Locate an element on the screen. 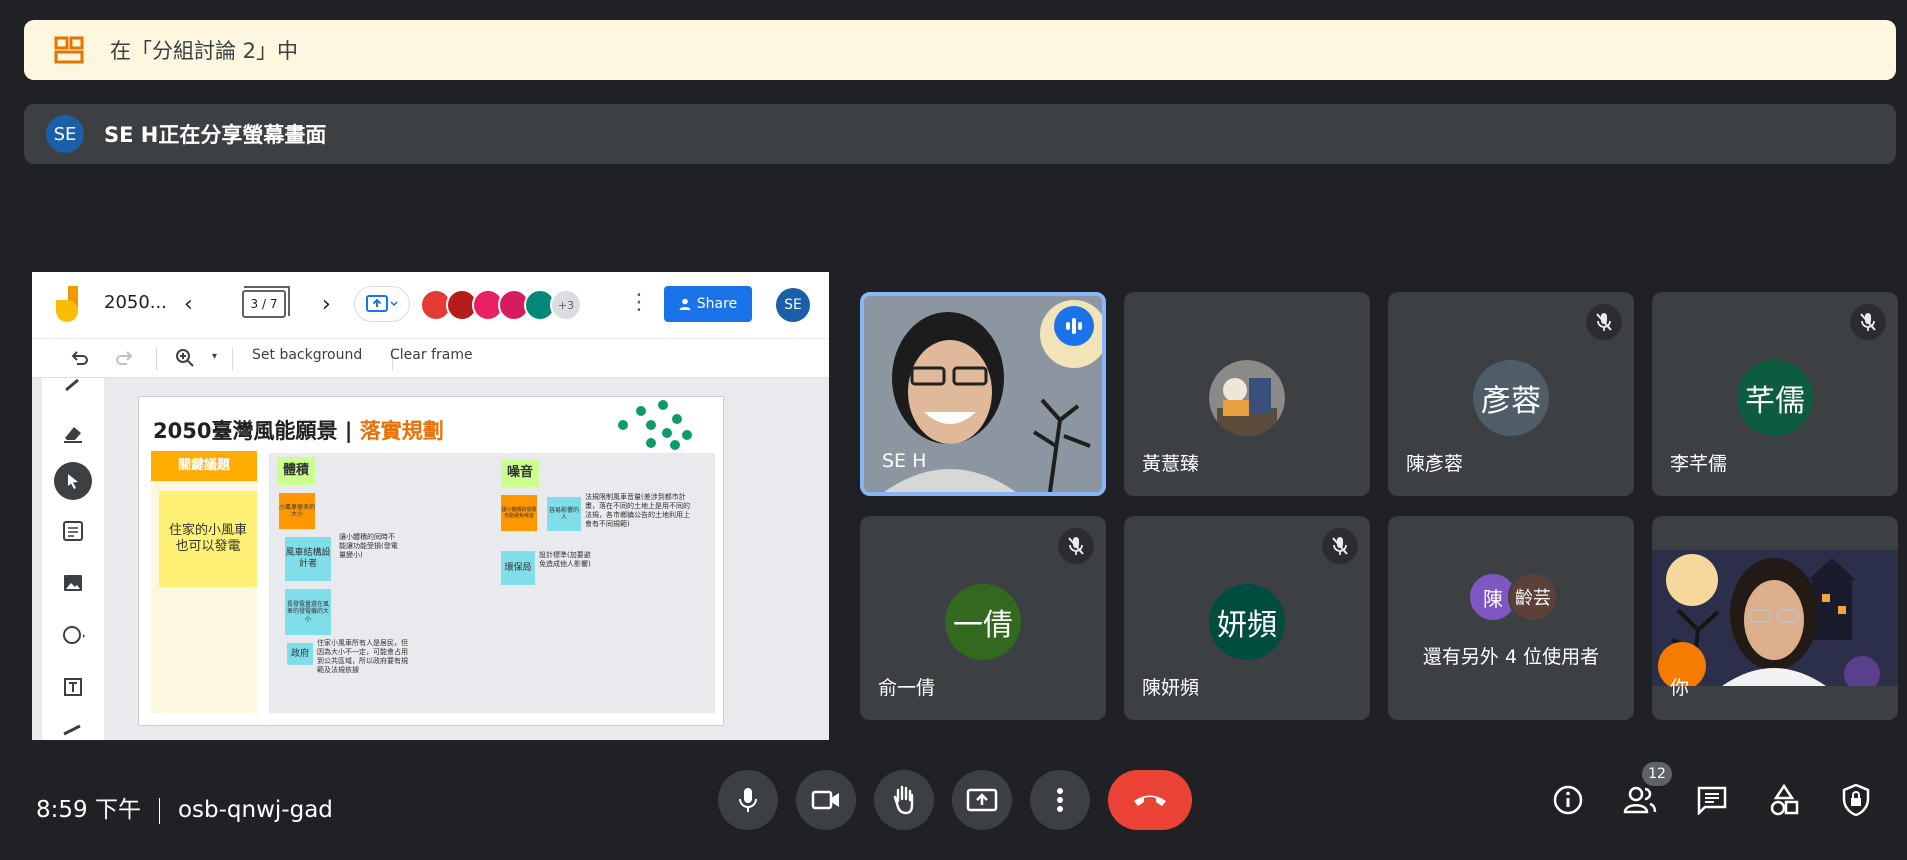 This screenshot has width=1907, height=860. participant-name: SE H is located at coordinates (904, 461).